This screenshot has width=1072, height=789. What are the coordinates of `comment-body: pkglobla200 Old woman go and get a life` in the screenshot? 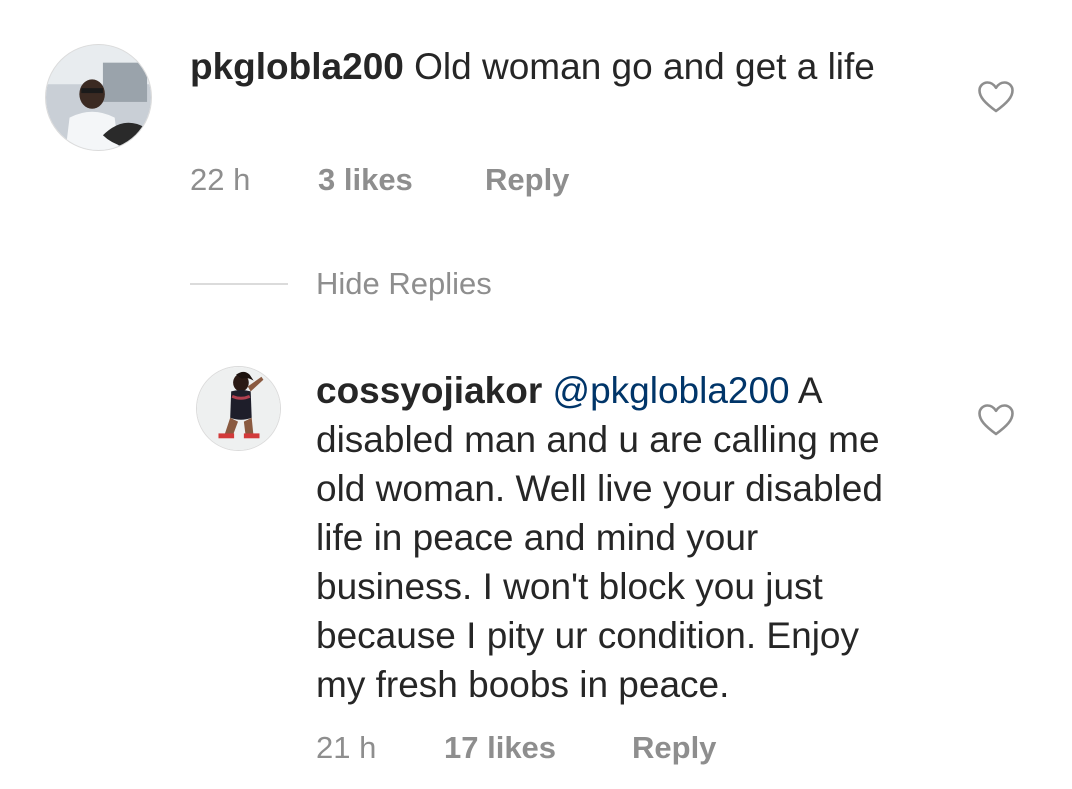 It's located at (560, 66).